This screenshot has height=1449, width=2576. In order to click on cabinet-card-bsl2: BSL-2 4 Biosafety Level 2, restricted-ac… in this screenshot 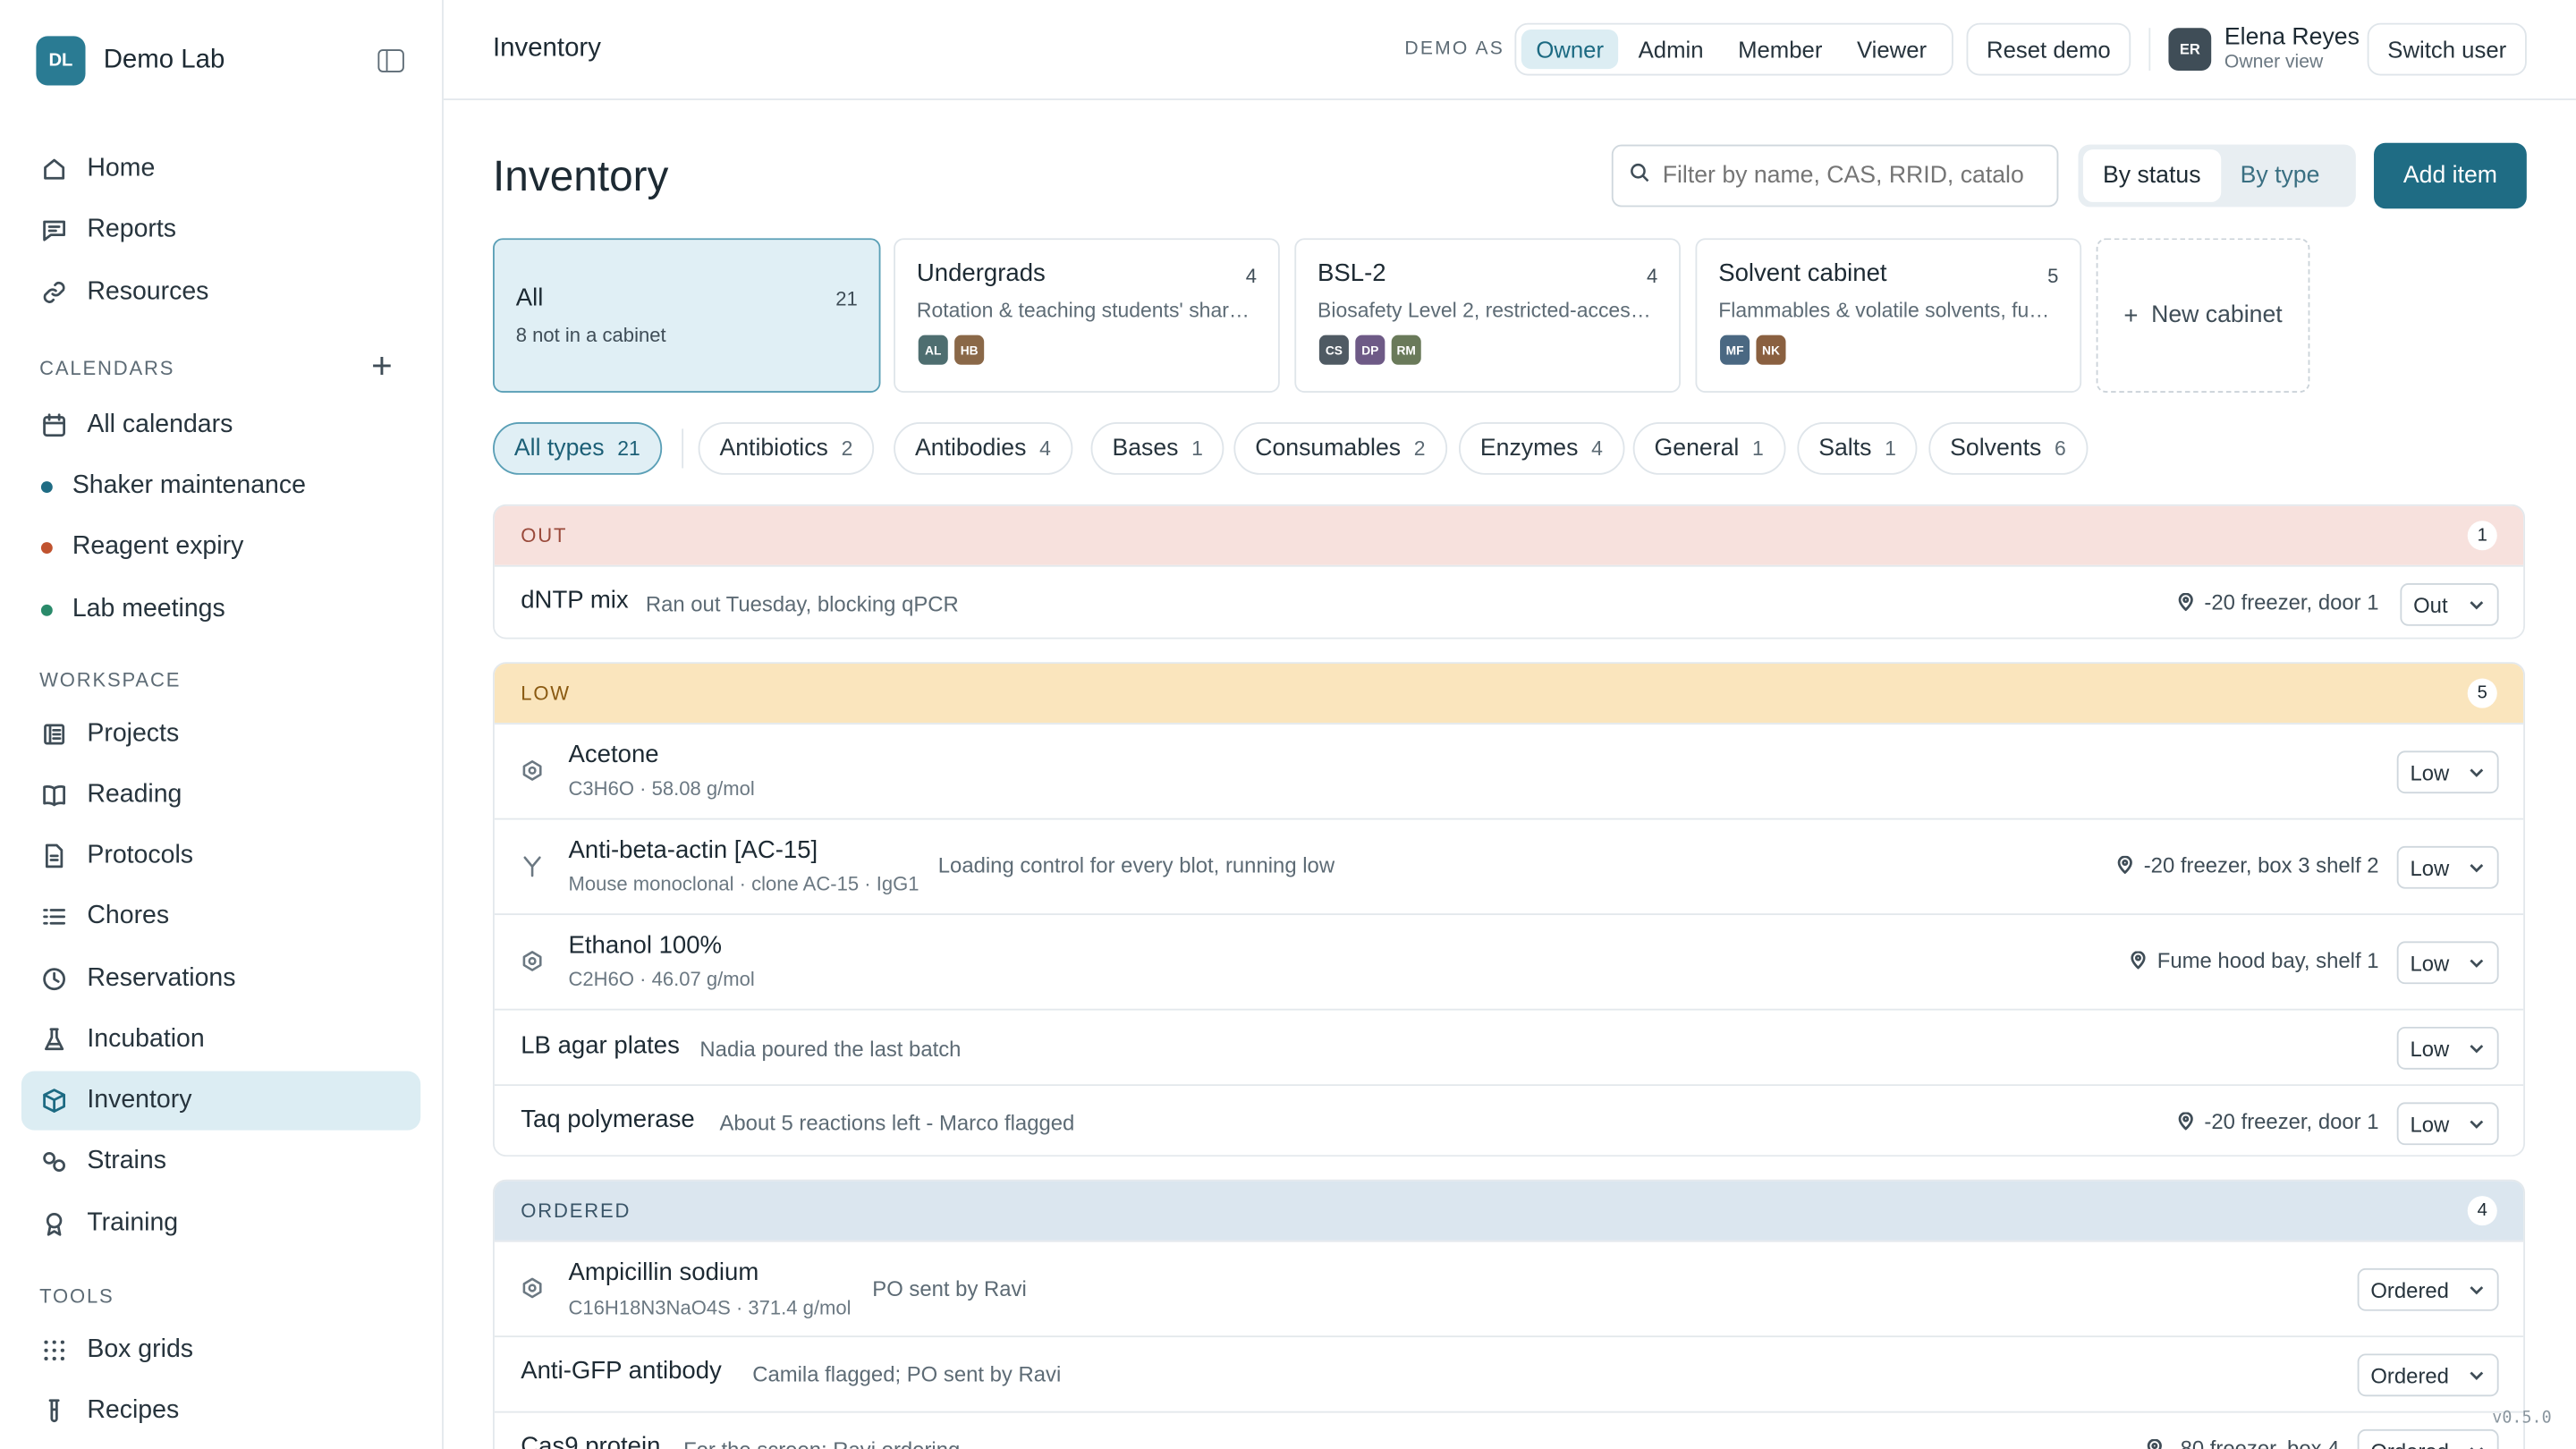, I will do `click(1487, 315)`.